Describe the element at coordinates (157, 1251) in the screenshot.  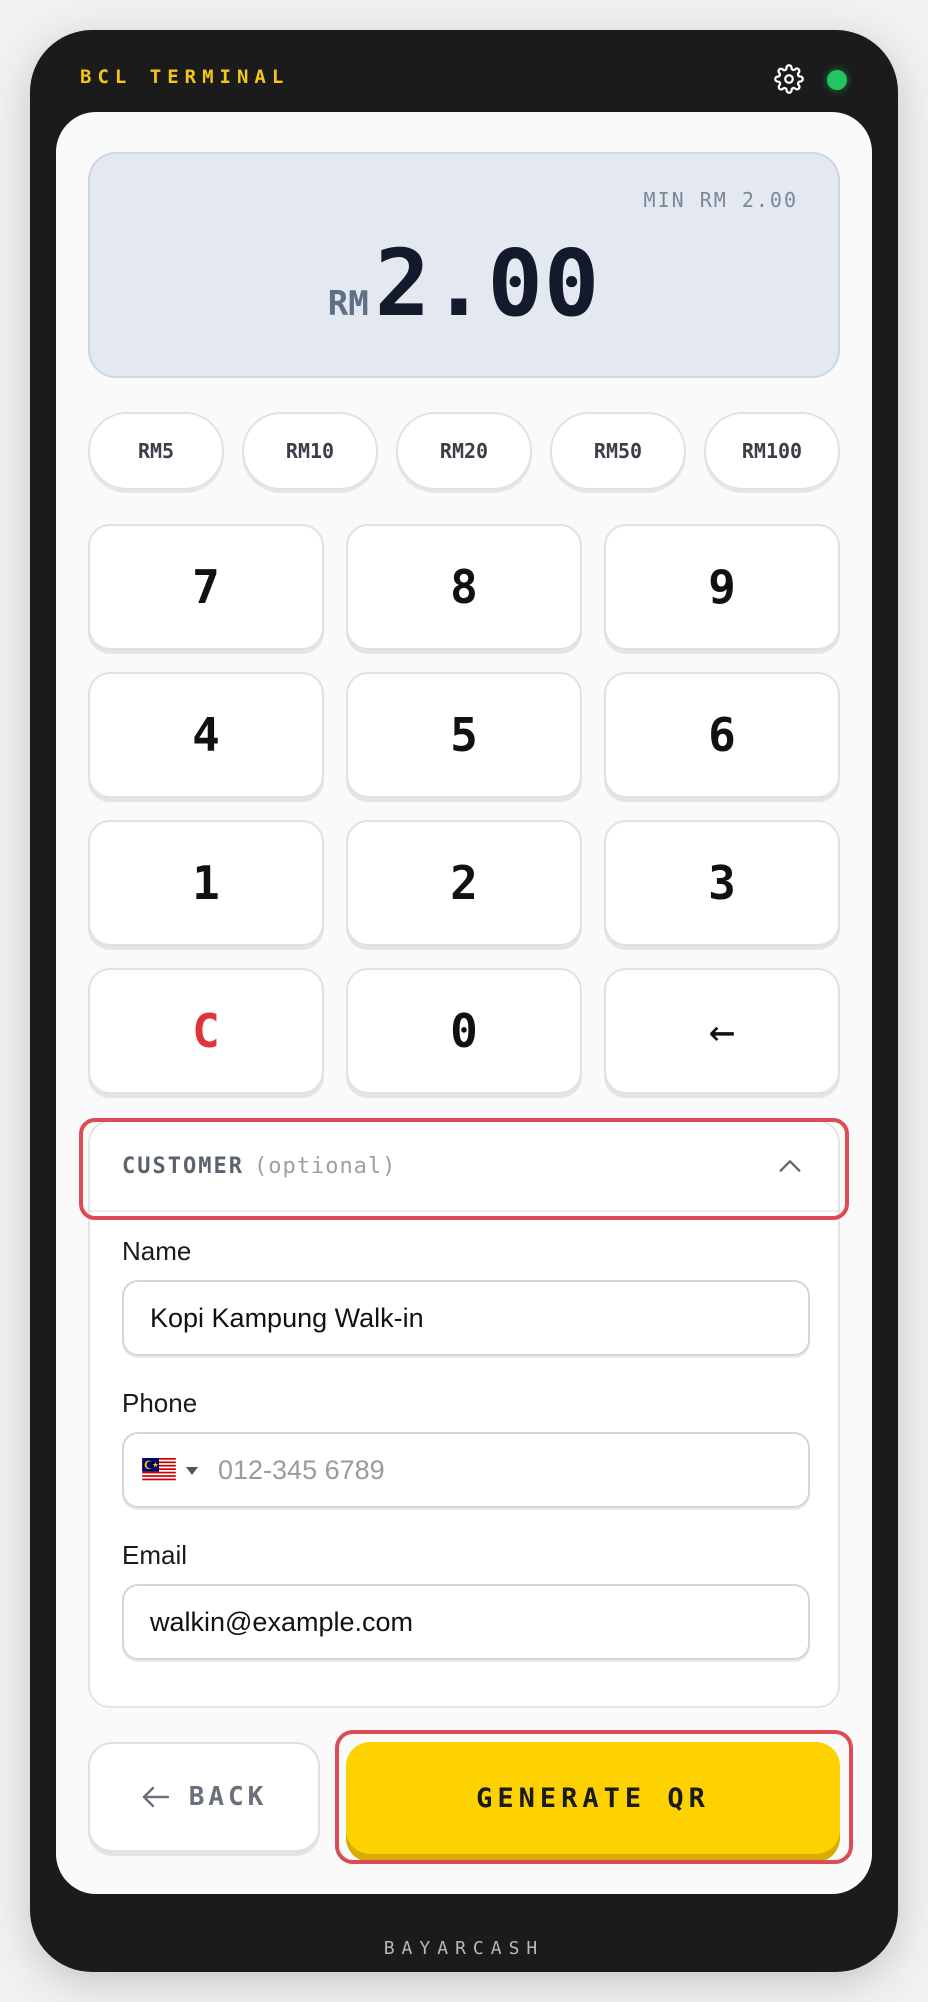
I see `name-label: Name` at that location.